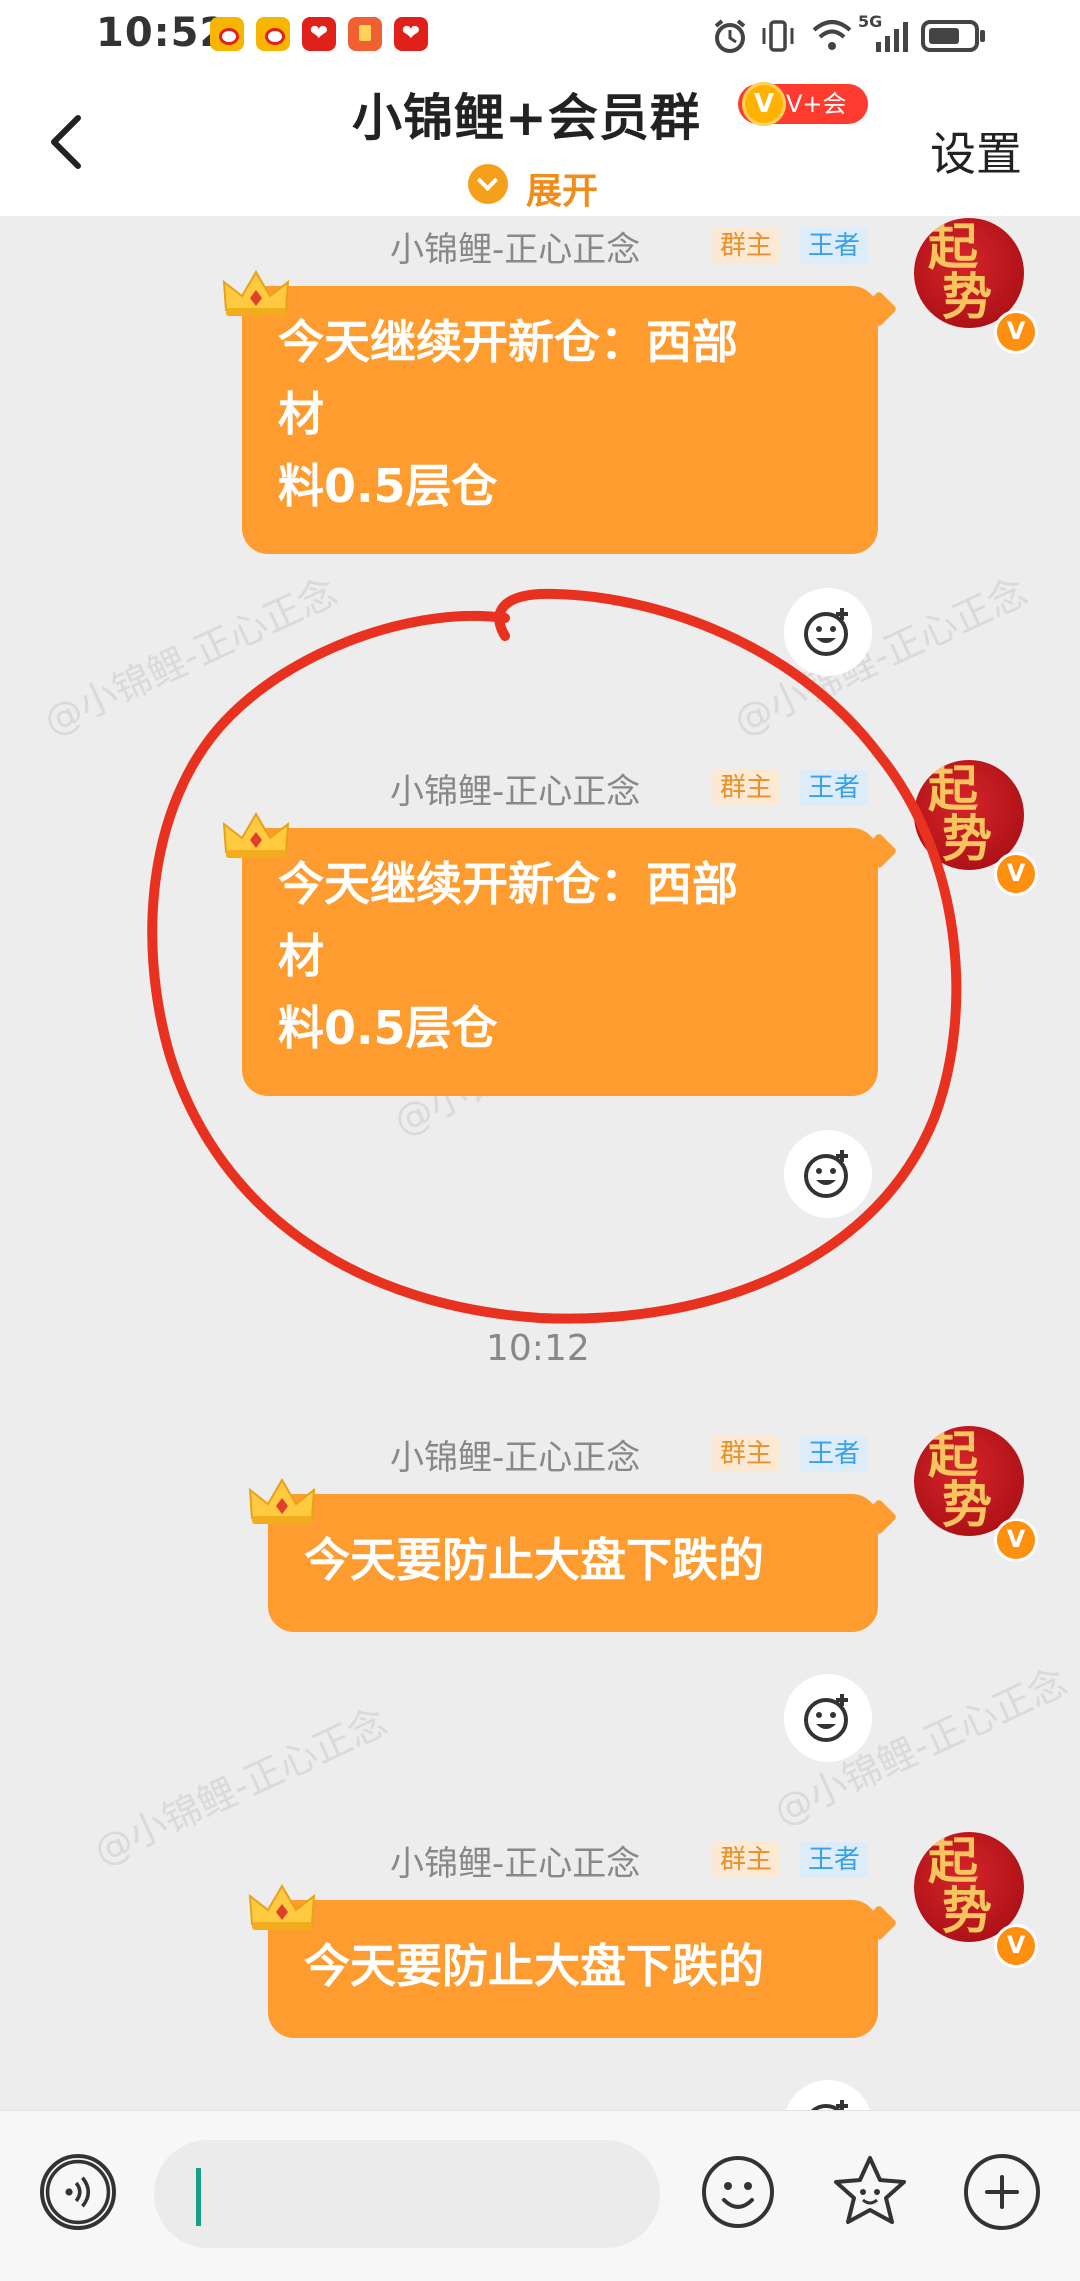  I want to click on vibrate-icon, so click(778, 36).